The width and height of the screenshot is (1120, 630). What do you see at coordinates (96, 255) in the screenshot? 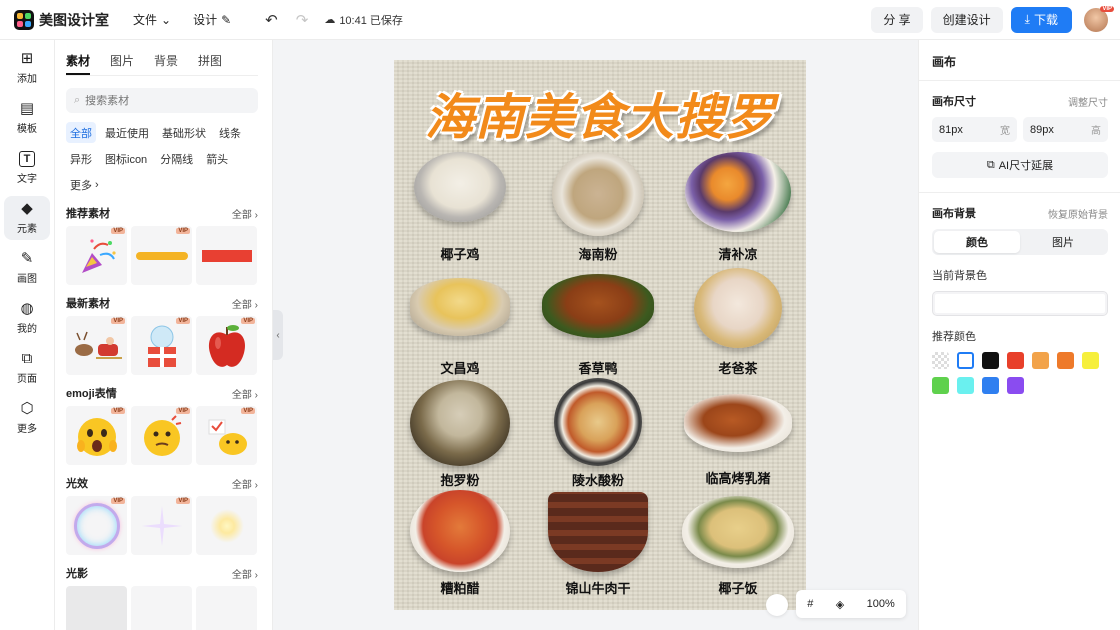
I see `material-party-popper: VIP` at bounding box center [96, 255].